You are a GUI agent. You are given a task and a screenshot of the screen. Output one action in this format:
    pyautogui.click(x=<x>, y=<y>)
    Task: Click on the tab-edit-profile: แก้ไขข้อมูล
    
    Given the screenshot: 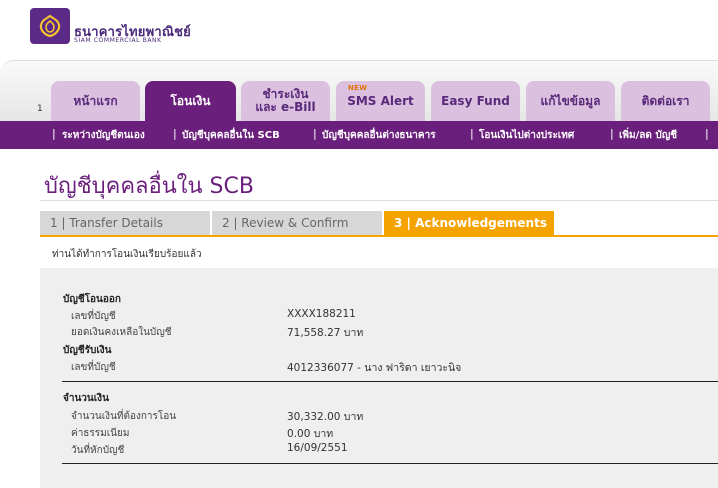 What is the action you would take?
    pyautogui.click(x=570, y=101)
    